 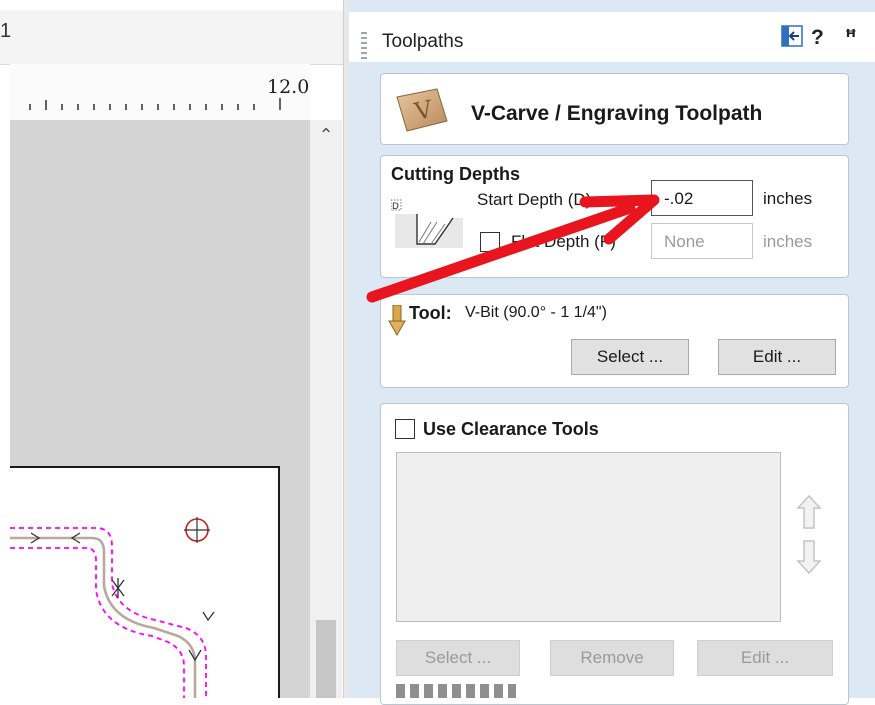 I want to click on start-depth-label: Start Depth (D), so click(x=534, y=199).